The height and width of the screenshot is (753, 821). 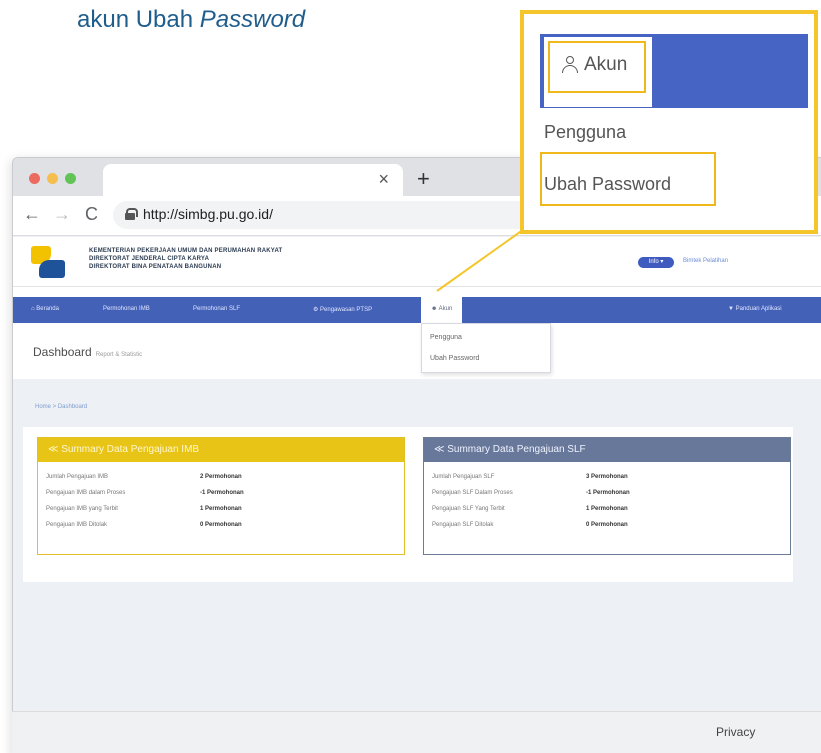 I want to click on summary-row: Jumlah Pengajuan IMB 2 Permohonan, so click(x=216, y=480).